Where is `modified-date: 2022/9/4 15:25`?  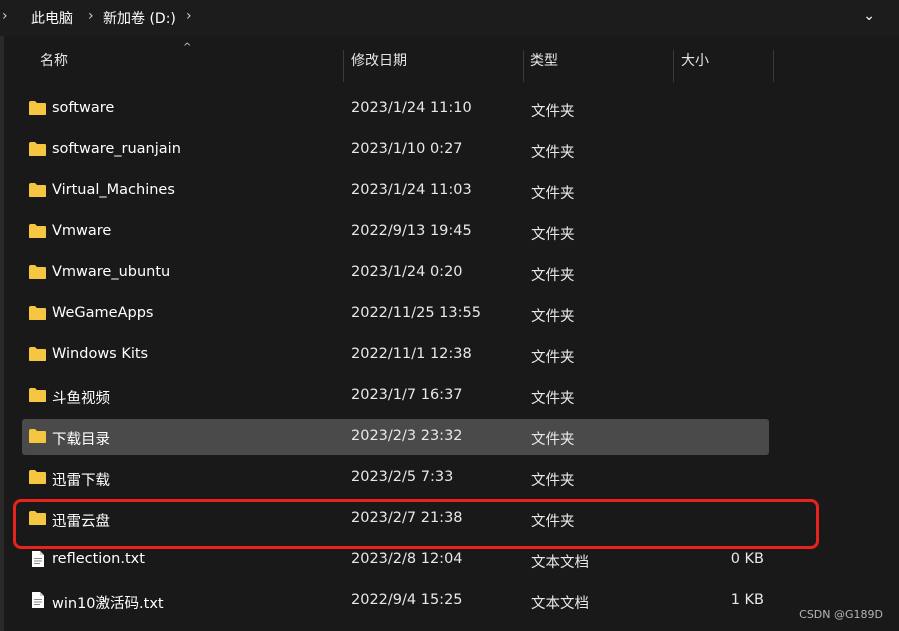
modified-date: 2022/9/4 15:25 is located at coordinates (407, 600).